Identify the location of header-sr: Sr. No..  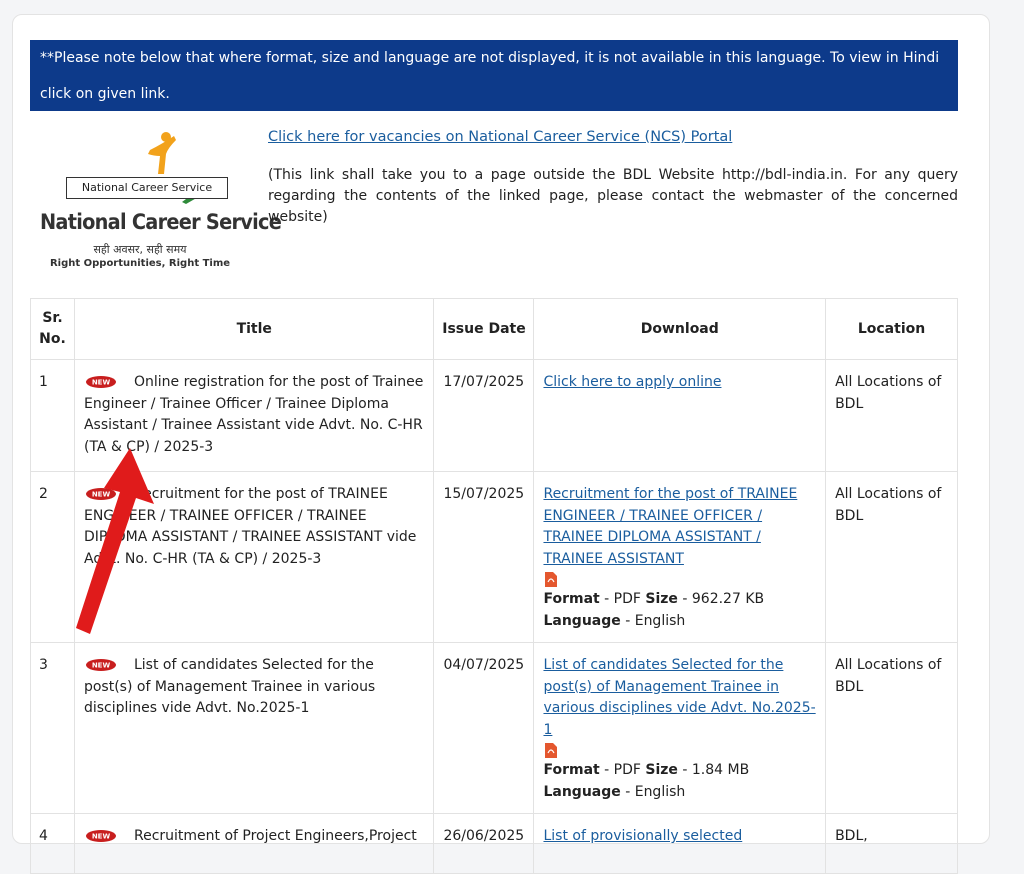
(52, 329).